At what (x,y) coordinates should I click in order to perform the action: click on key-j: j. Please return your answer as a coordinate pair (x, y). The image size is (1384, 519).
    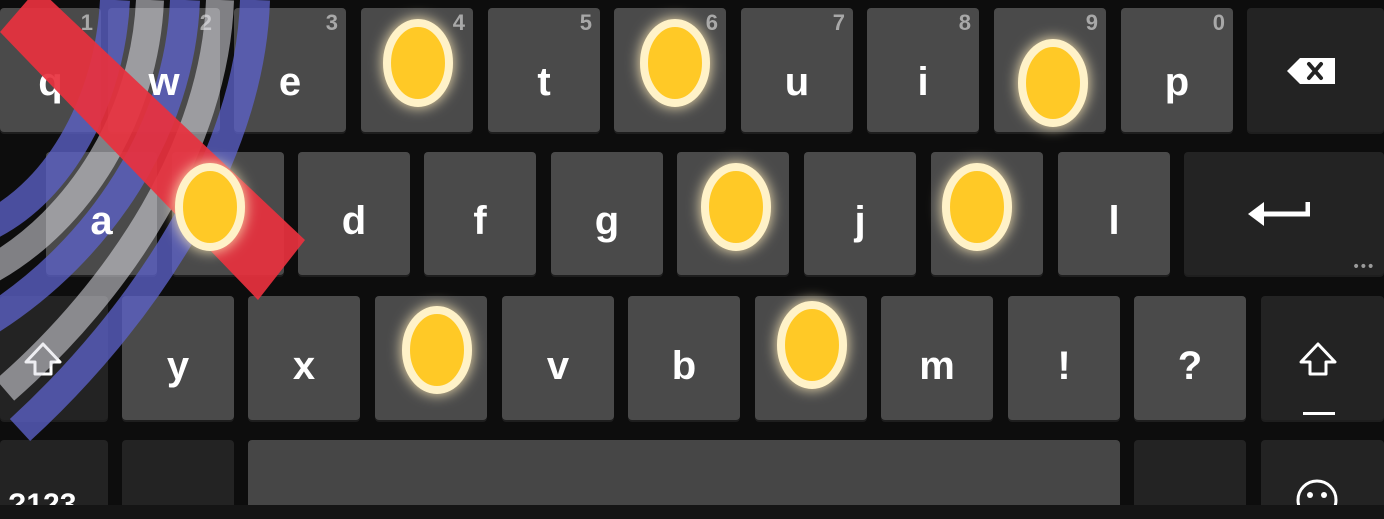
    Looking at the image, I should click on (860, 213).